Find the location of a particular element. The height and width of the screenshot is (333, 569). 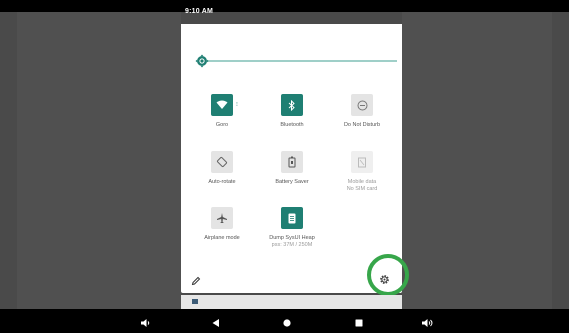

status-bar: 9:10 AM is located at coordinates (284, 12).